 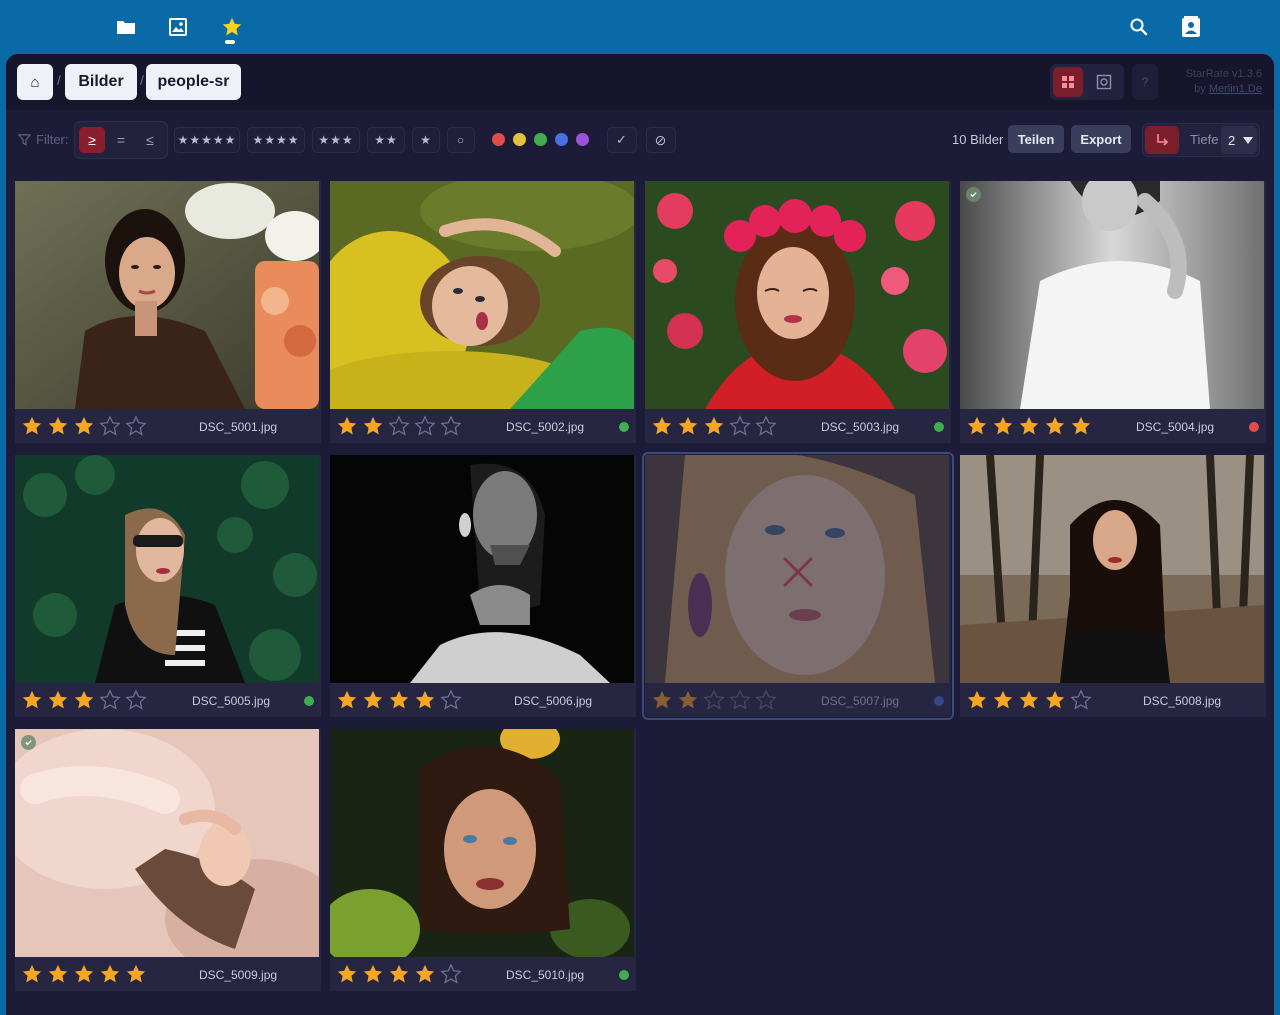 What do you see at coordinates (561, 139) in the screenshot?
I see `color-filter-blue` at bounding box center [561, 139].